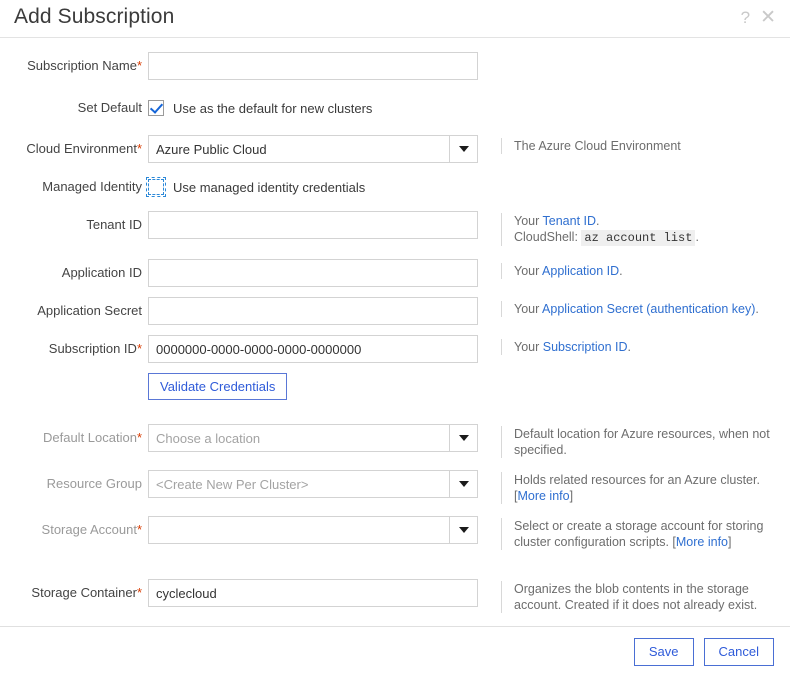 This screenshot has height=676, width=790. I want to click on set-default-checkbox-wrap: Use as the default for new clusters, so click(314, 108).